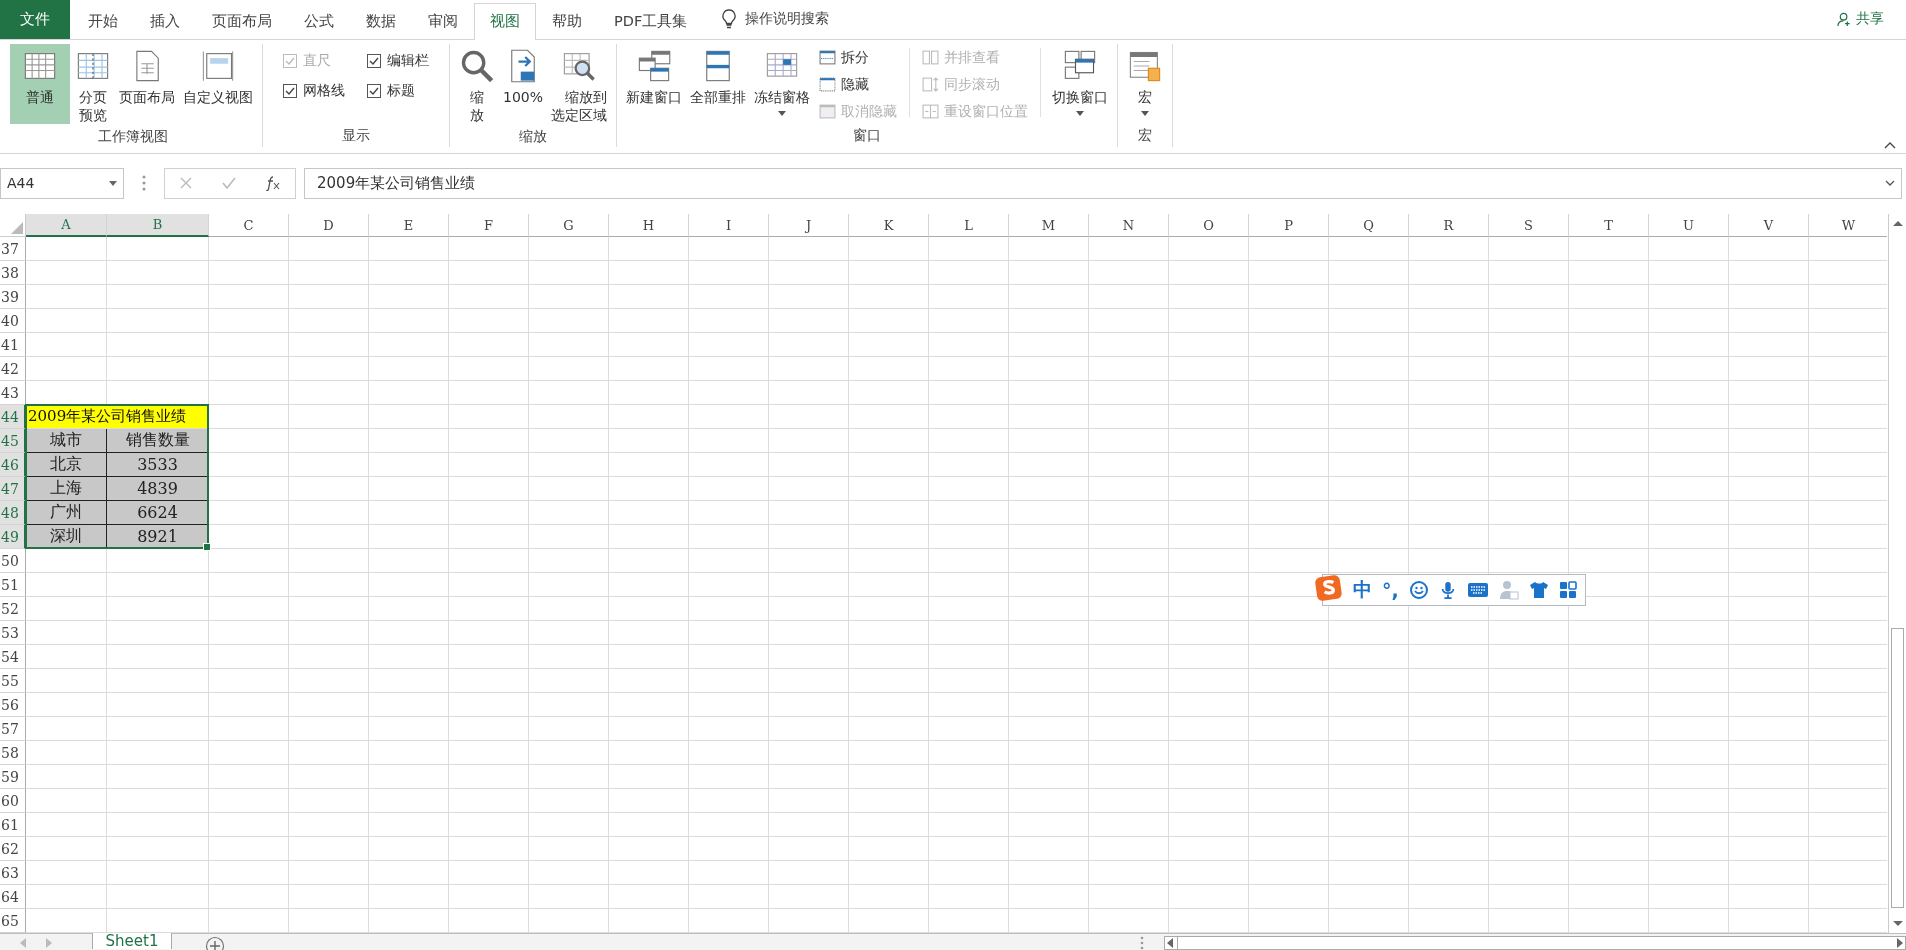 Image resolution: width=1906 pixels, height=950 pixels. What do you see at coordinates (477, 86) in the screenshot?
I see `ribbon-button: 缩放` at bounding box center [477, 86].